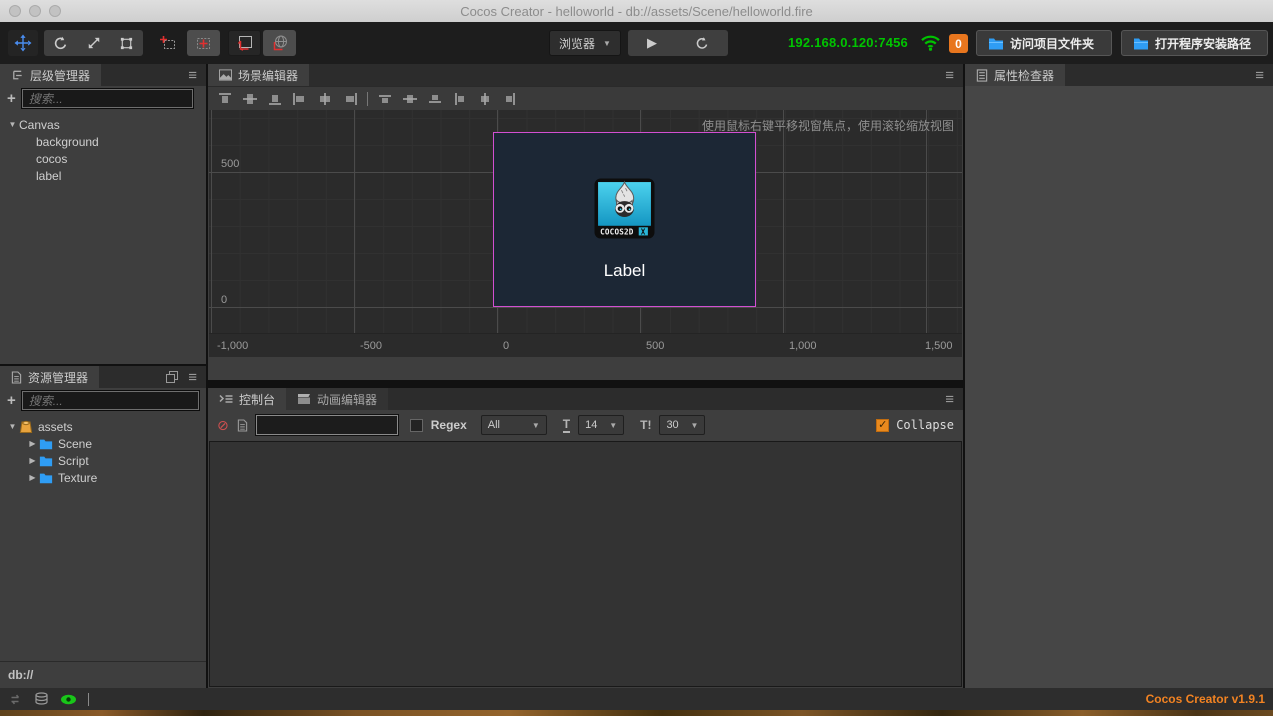 Image resolution: width=1273 pixels, height=716 pixels. Describe the element at coordinates (1044, 43) in the screenshot. I see `open-project-folder-button: 访问项目文件夹` at that location.